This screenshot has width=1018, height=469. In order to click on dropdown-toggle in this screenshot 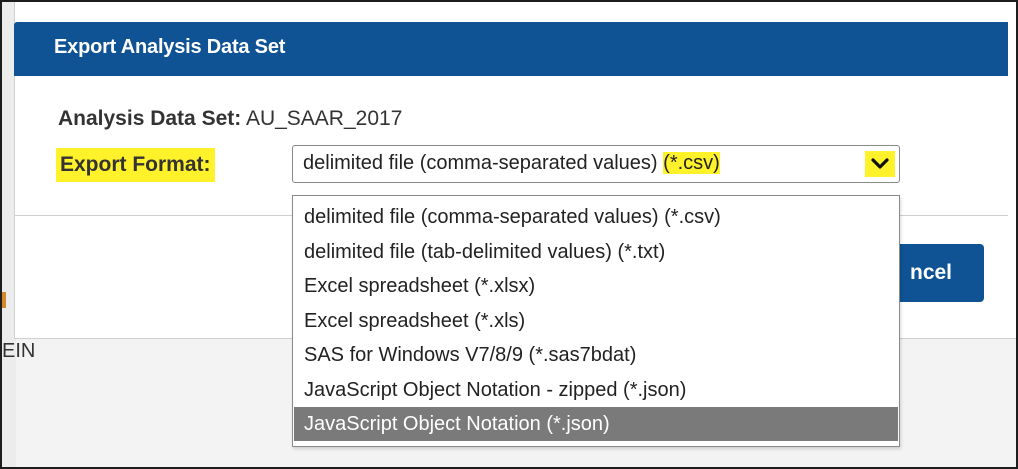, I will do `click(880, 164)`.